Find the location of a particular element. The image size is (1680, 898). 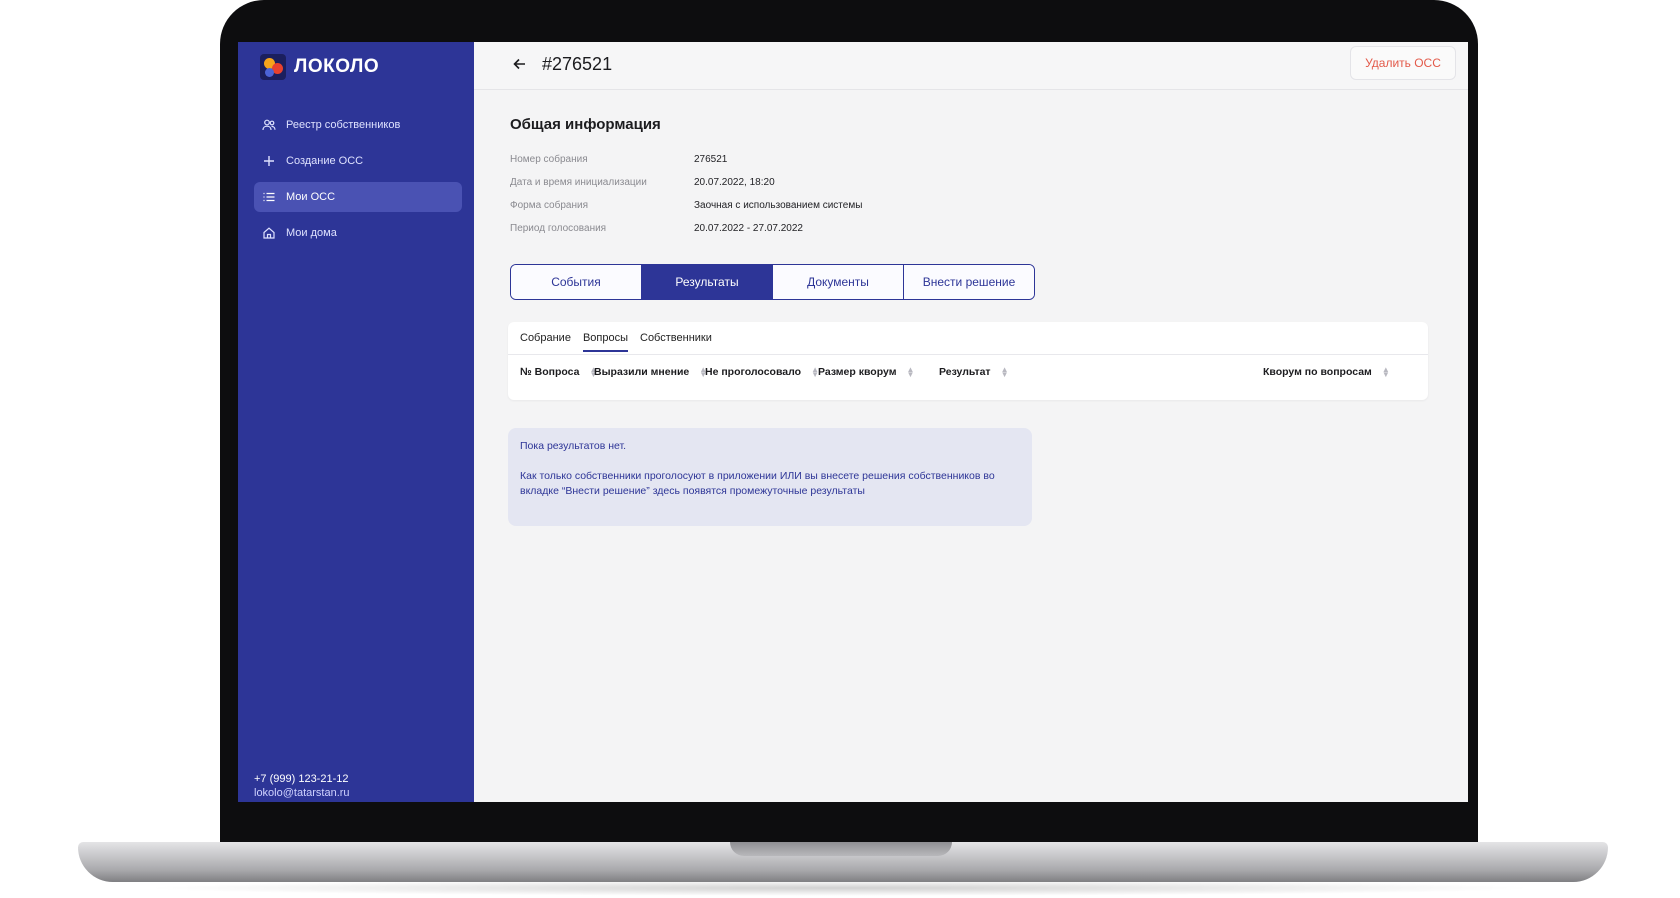

subtab-questions: Вопросы is located at coordinates (605, 342).